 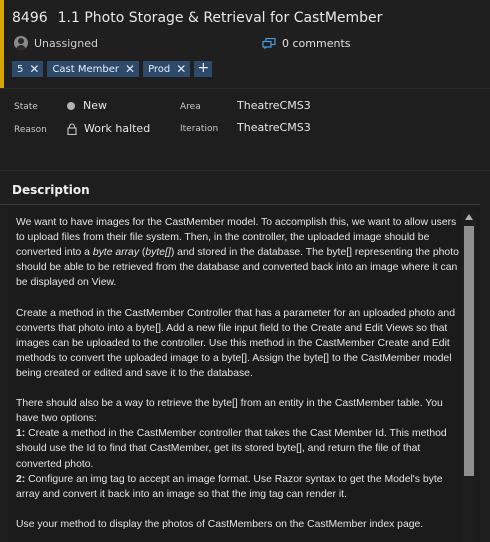 What do you see at coordinates (240, 204) in the screenshot?
I see `description-divider` at bounding box center [240, 204].